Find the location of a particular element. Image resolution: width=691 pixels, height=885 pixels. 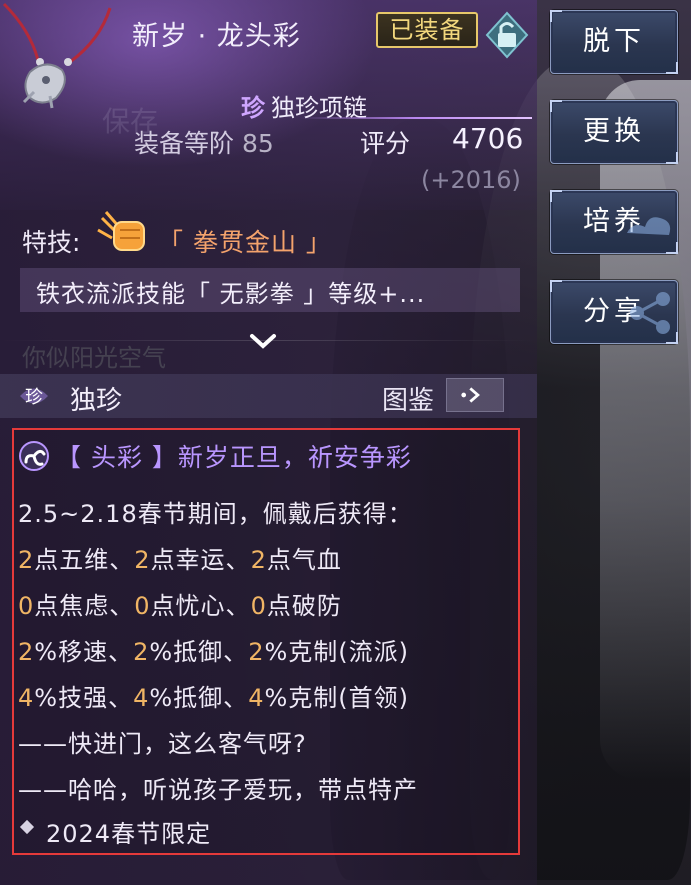

share-button: 分享 is located at coordinates (614, 312).